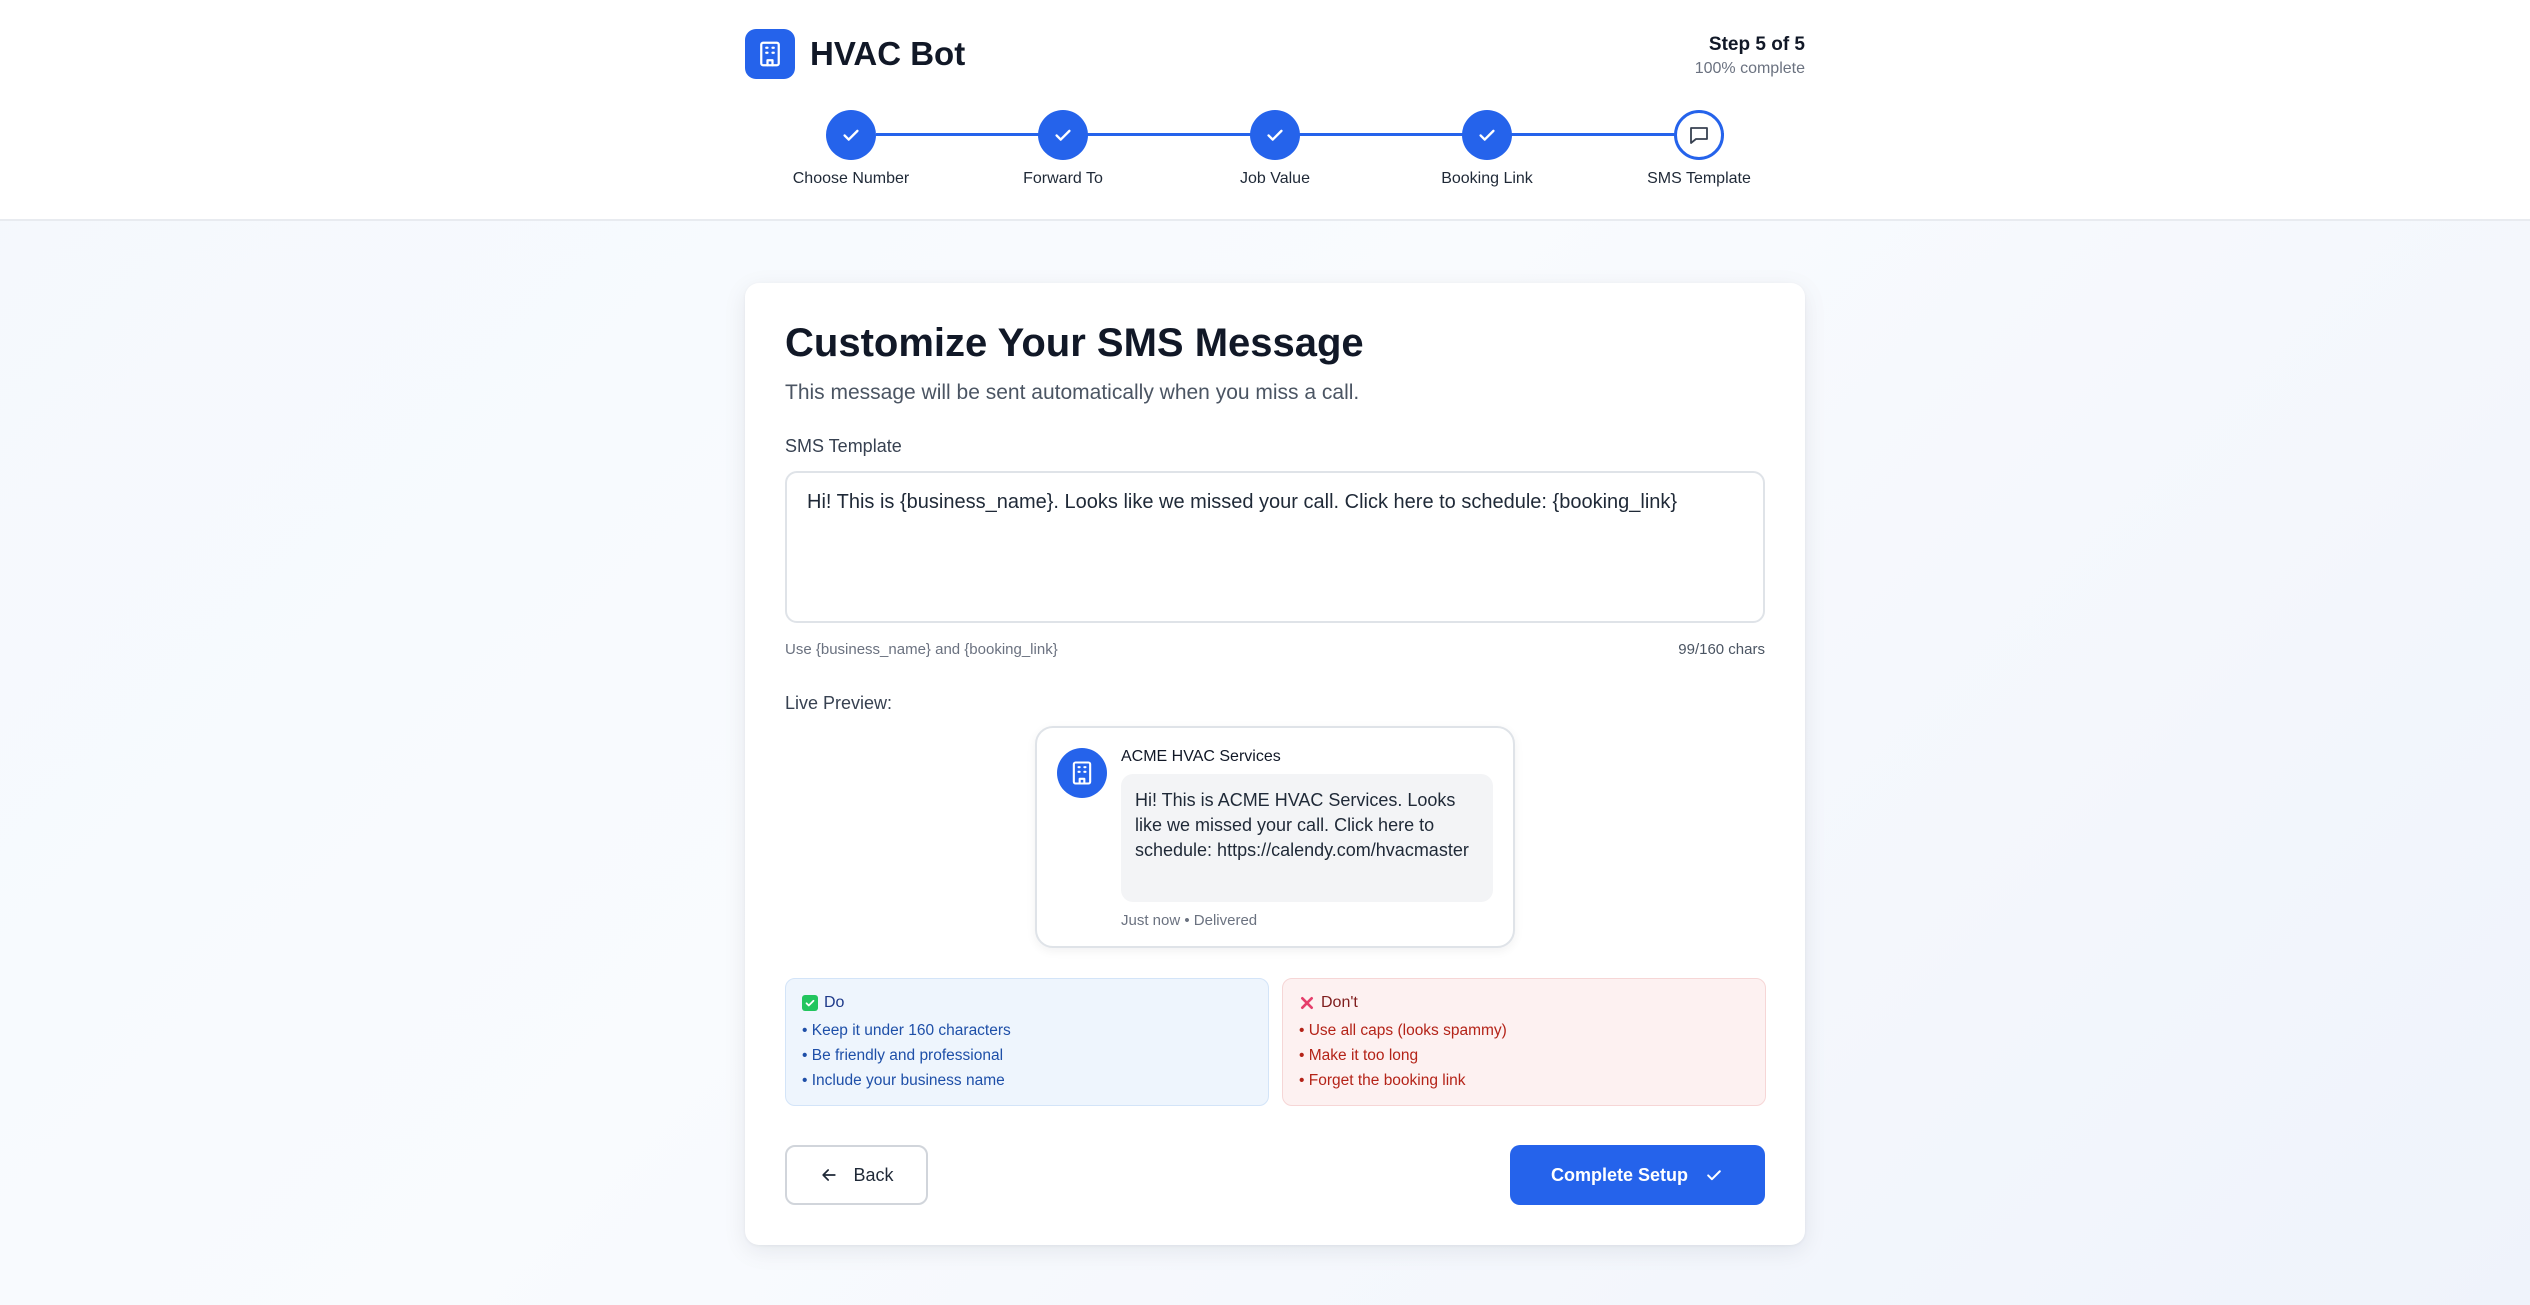  Describe the element at coordinates (921, 649) in the screenshot. I see `placeholder-hint: Use {business_name} and {booking_link}` at that location.